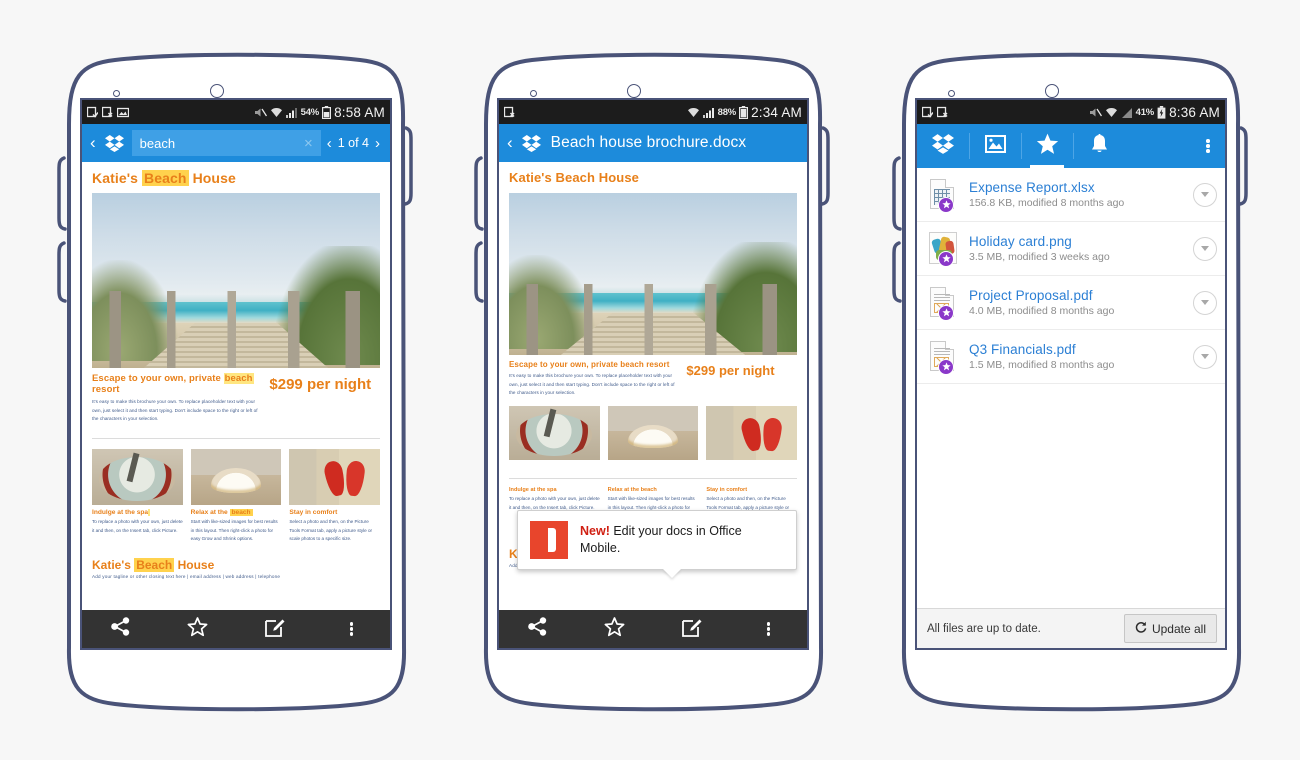 The width and height of the screenshot is (1300, 760). I want to click on file-name: Holiday card.png, so click(1081, 241).